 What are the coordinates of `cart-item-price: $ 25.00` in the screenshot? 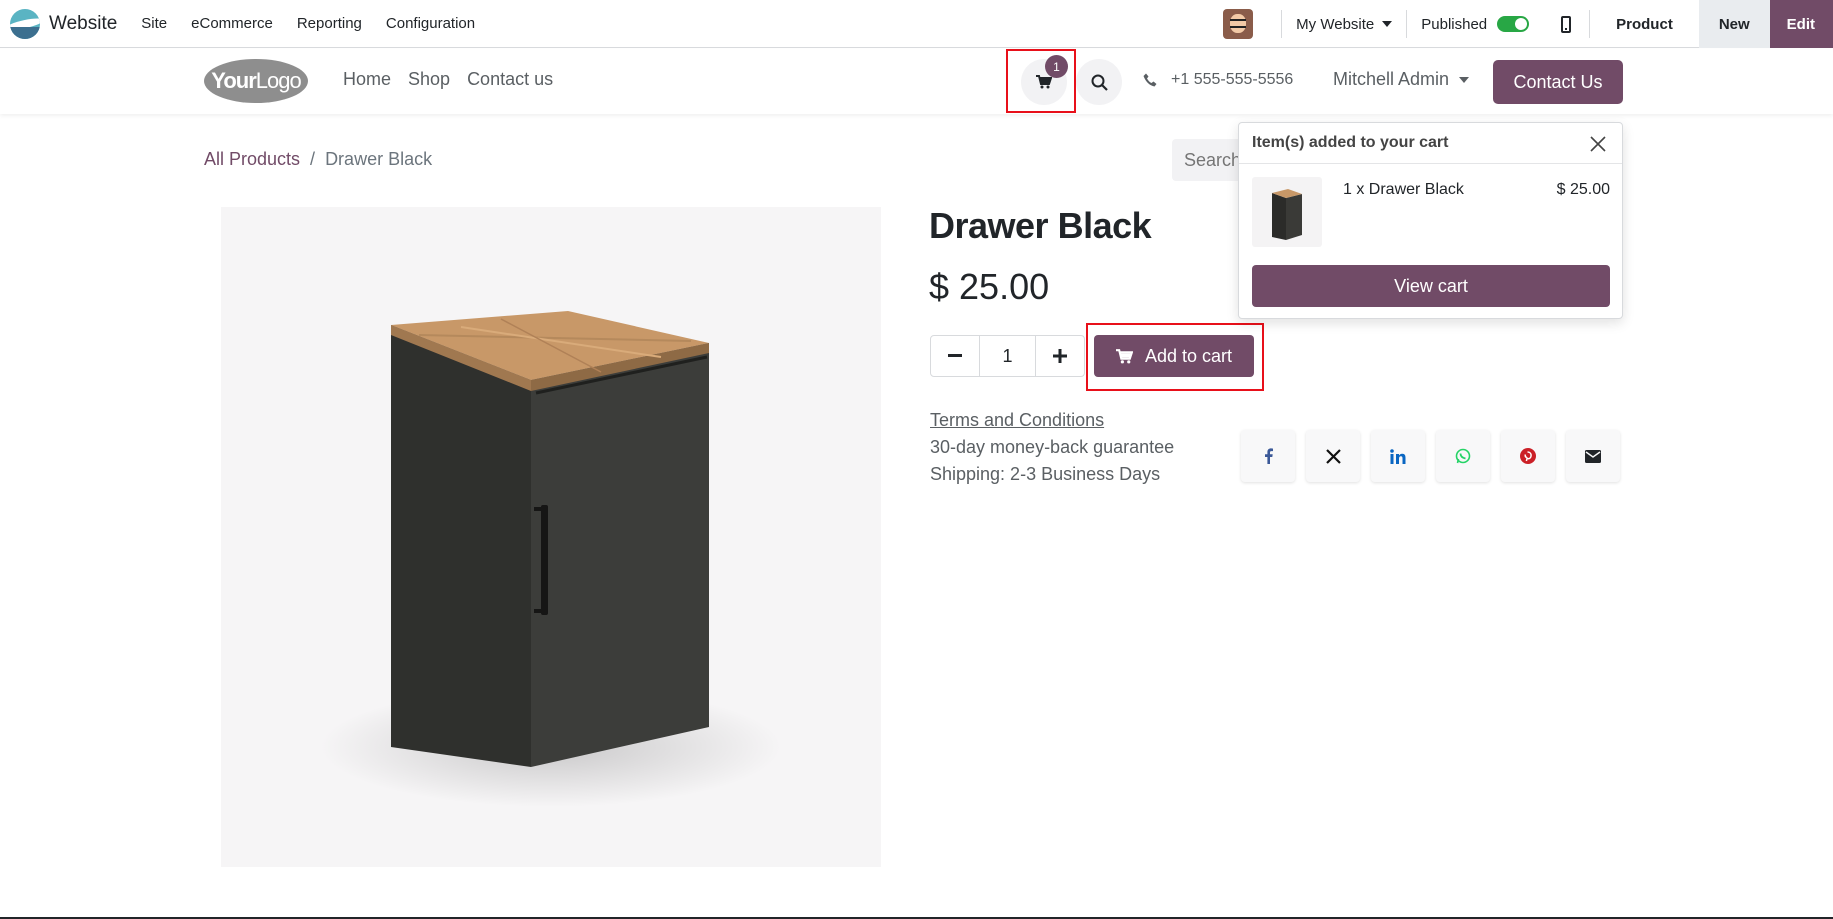 It's located at (1583, 189).